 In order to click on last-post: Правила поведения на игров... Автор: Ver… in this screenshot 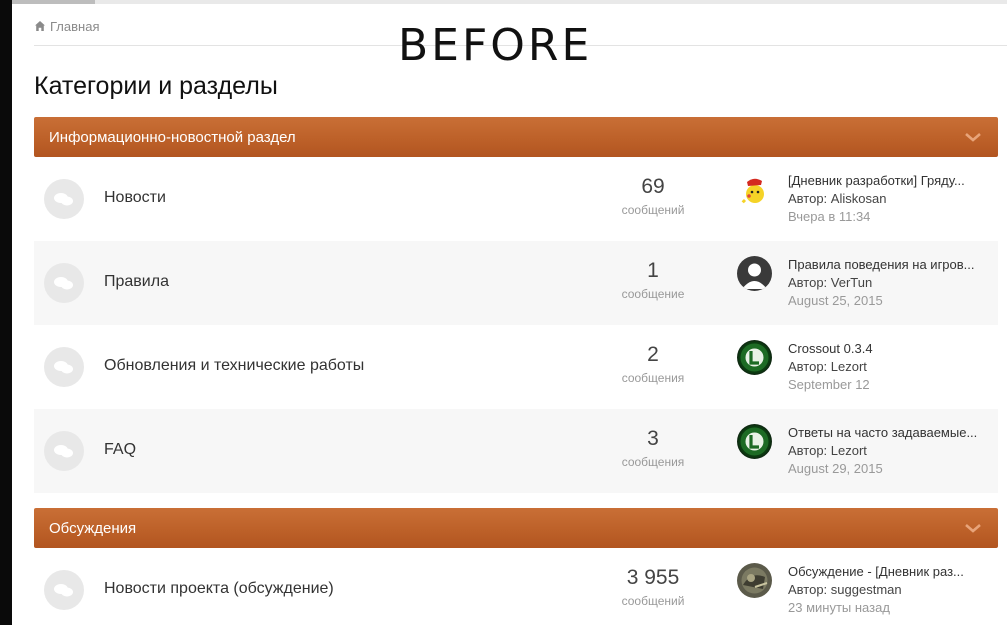, I will do `click(888, 283)`.